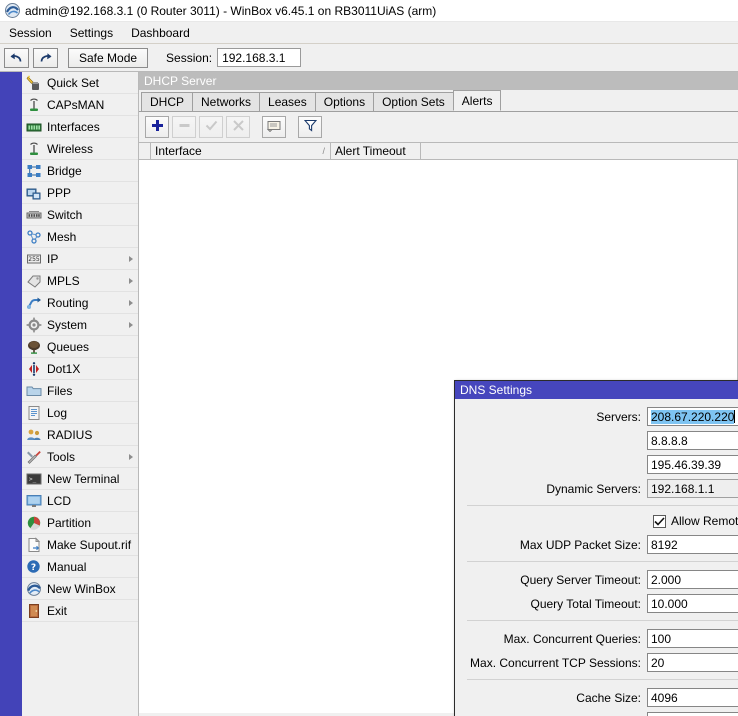  I want to click on sidebar-item-routing: Routing, so click(80, 303).